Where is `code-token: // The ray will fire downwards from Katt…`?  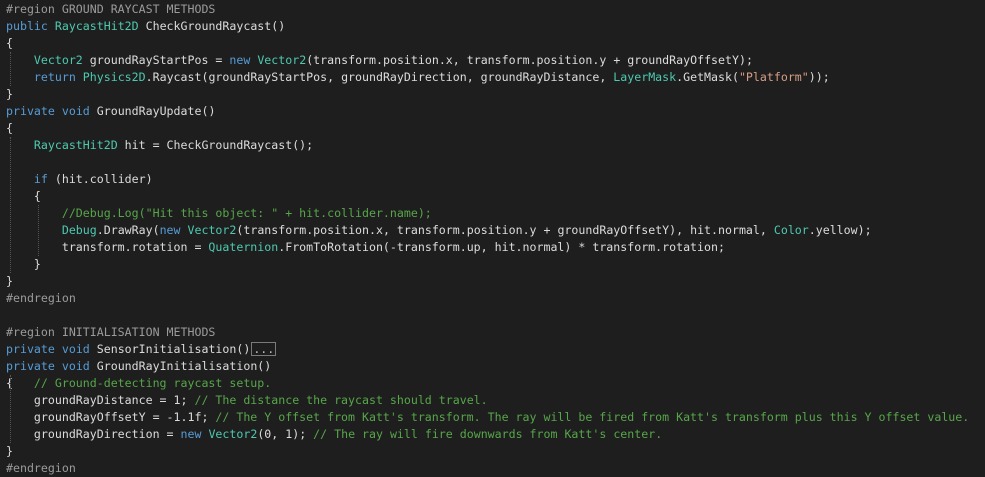 code-token: // The ray will fire downwards from Katt… is located at coordinates (488, 434).